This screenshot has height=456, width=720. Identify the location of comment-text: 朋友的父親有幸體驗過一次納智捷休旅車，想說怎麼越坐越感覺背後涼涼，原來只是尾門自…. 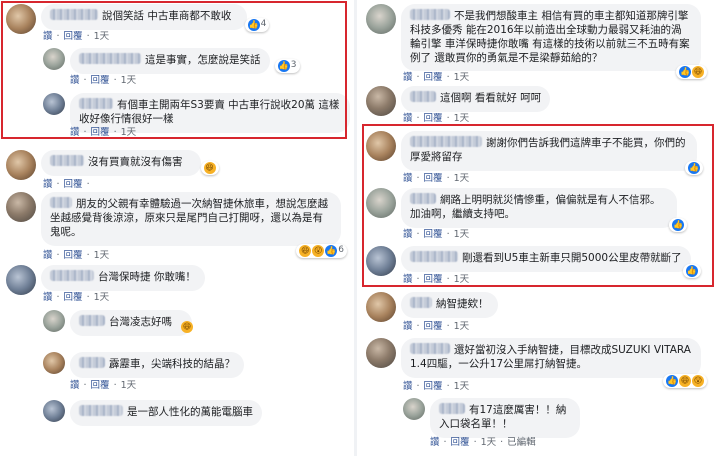
(189, 218).